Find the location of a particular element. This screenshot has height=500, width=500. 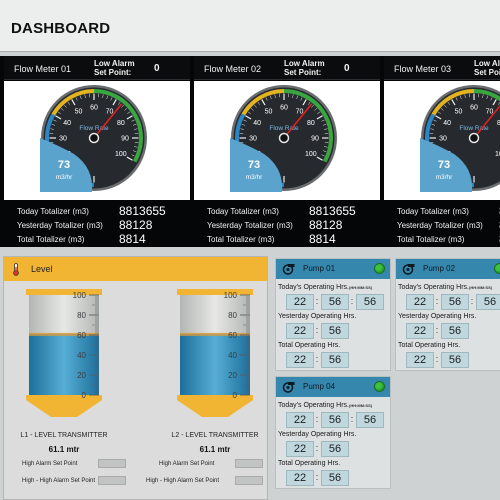

tank-empty-space is located at coordinates (64, 314).